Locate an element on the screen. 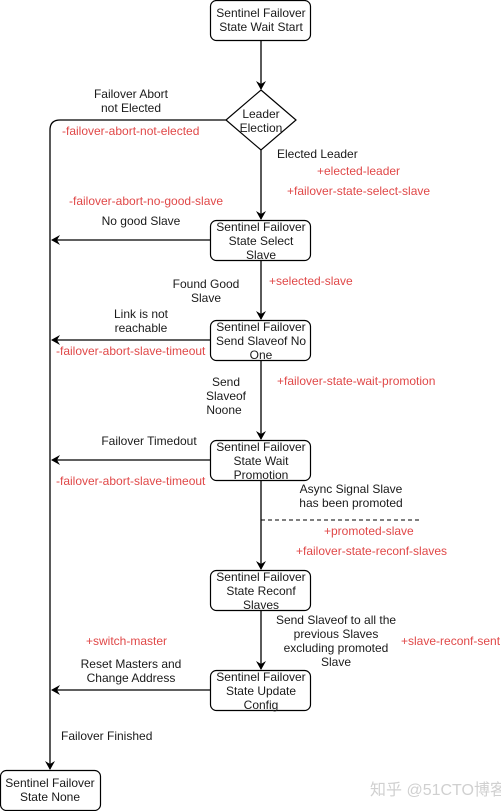  label-send-slaveof-noone-2: Slaveof is located at coordinates (226, 396).